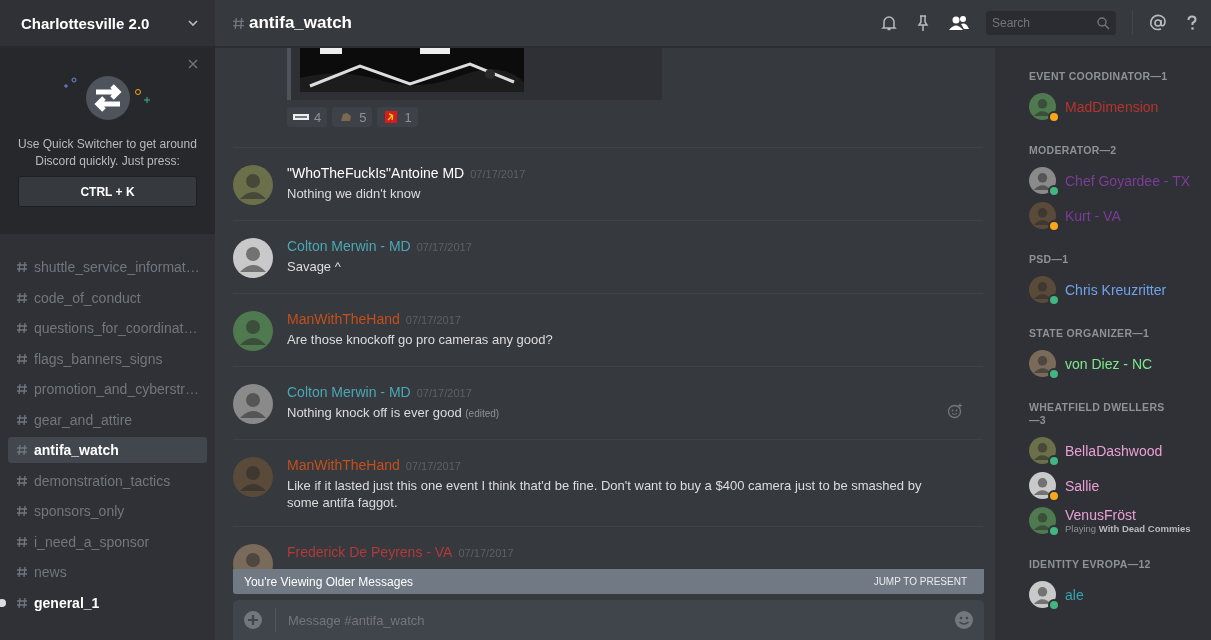  What do you see at coordinates (1082, 485) in the screenshot?
I see `member-name: Sallie` at bounding box center [1082, 485].